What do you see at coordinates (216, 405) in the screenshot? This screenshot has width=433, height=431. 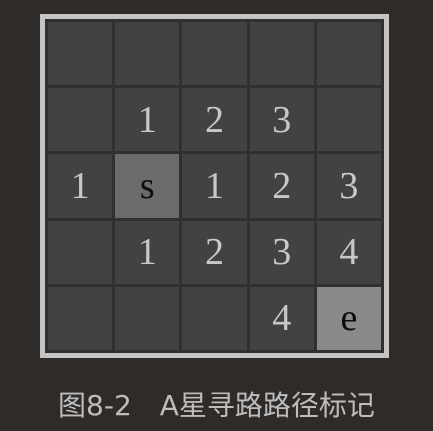 I see `figure-caption: 图8-2 A星寻路路径标记` at bounding box center [216, 405].